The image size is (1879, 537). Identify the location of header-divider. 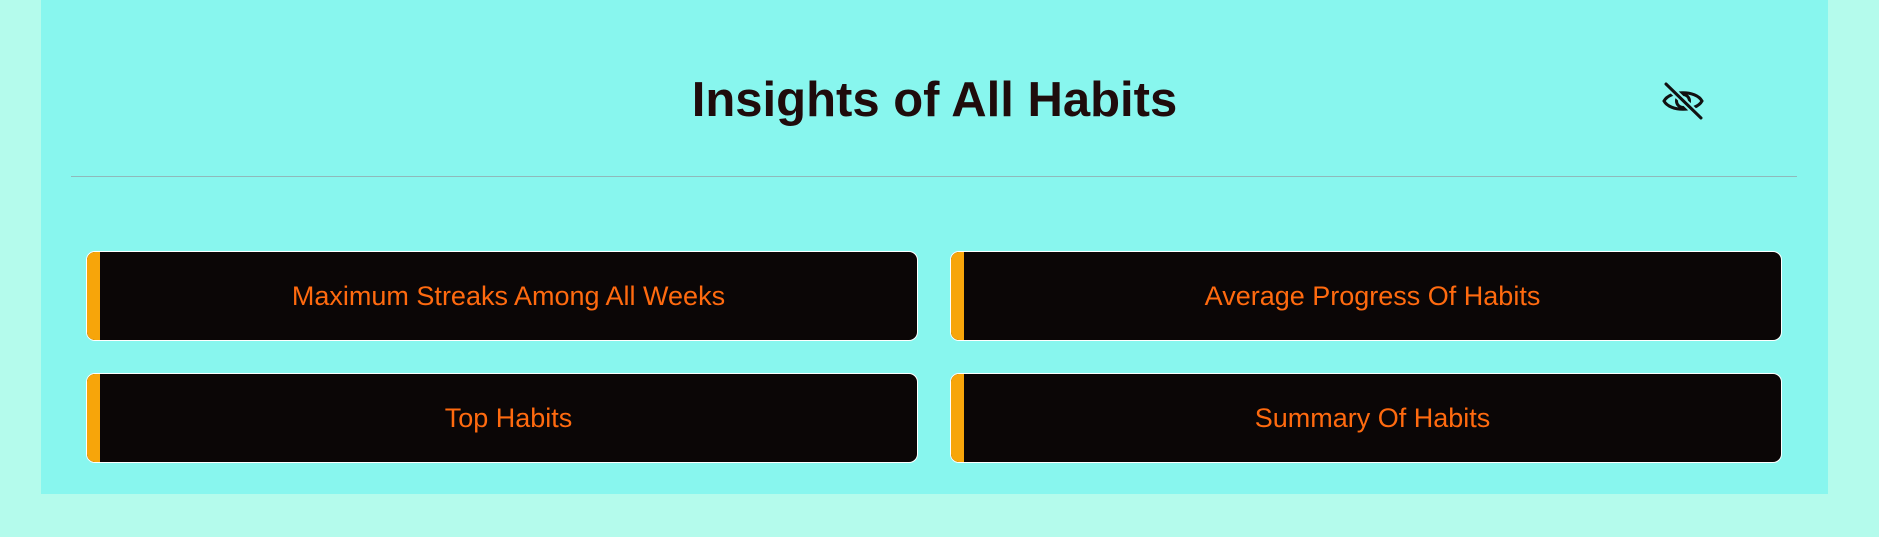
(934, 176).